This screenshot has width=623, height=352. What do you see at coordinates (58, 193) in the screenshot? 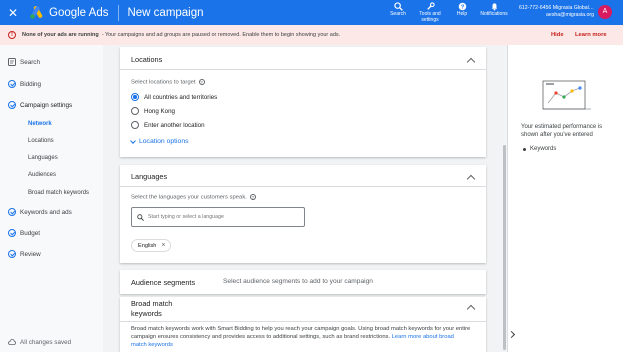
I see `sidebar-subitem-broad-match: Broad match keywords` at bounding box center [58, 193].